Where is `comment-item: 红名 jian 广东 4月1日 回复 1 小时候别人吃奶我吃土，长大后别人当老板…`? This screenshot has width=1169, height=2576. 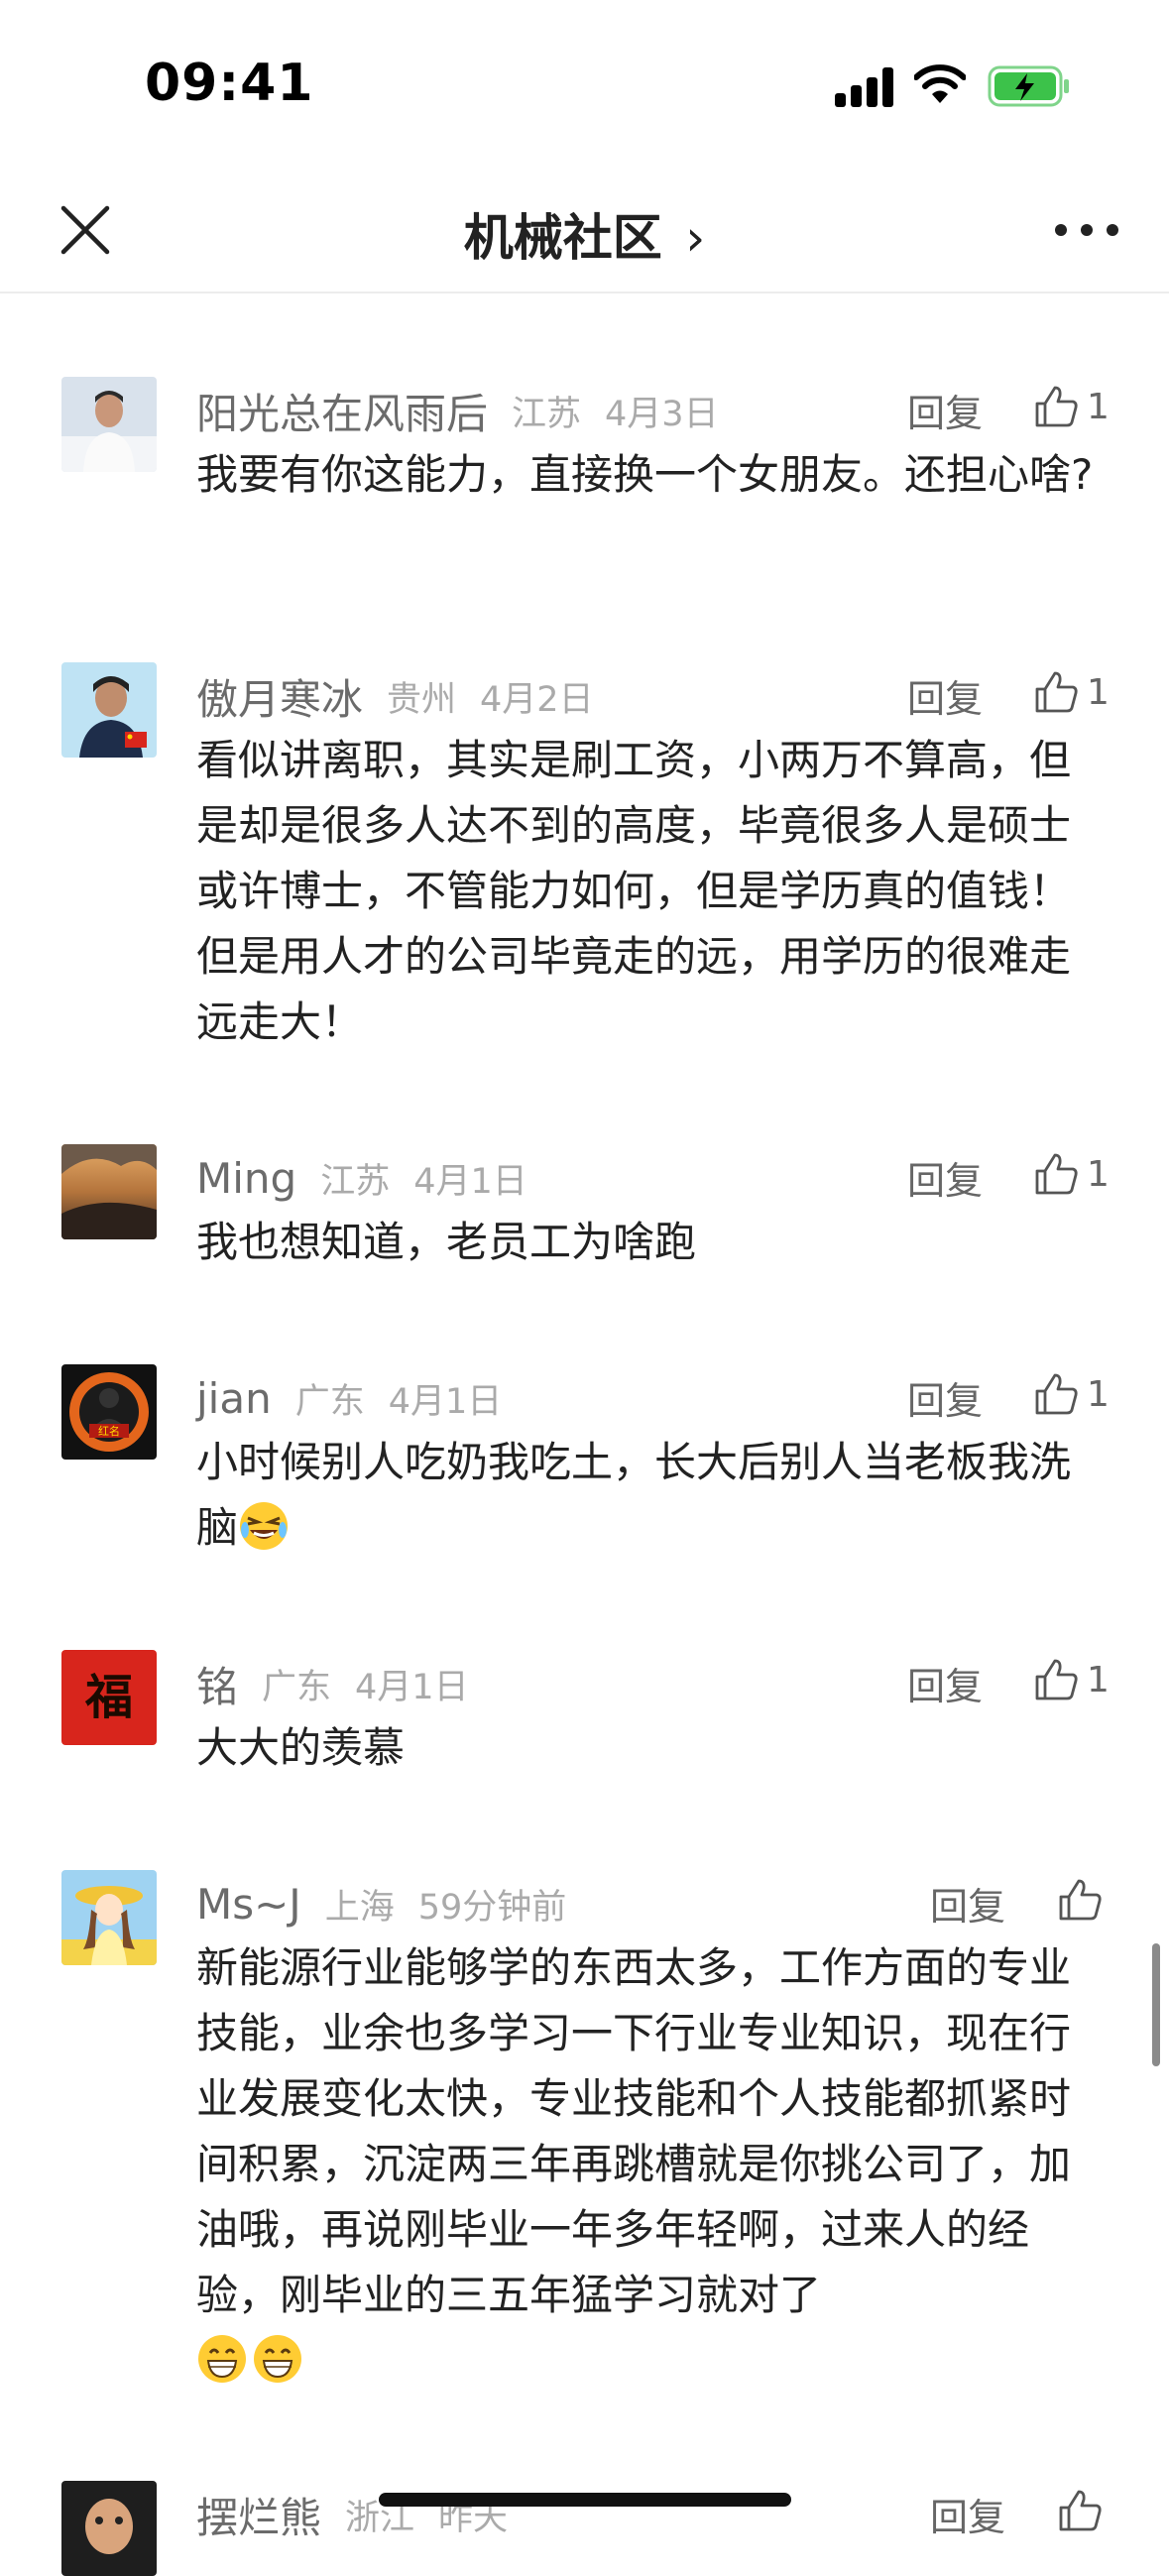
comment-item: 红名 jian 广东 4月1日 回复 1 小时候别人吃奶我吃土，长大后别人当老板… is located at coordinates (584, 1463).